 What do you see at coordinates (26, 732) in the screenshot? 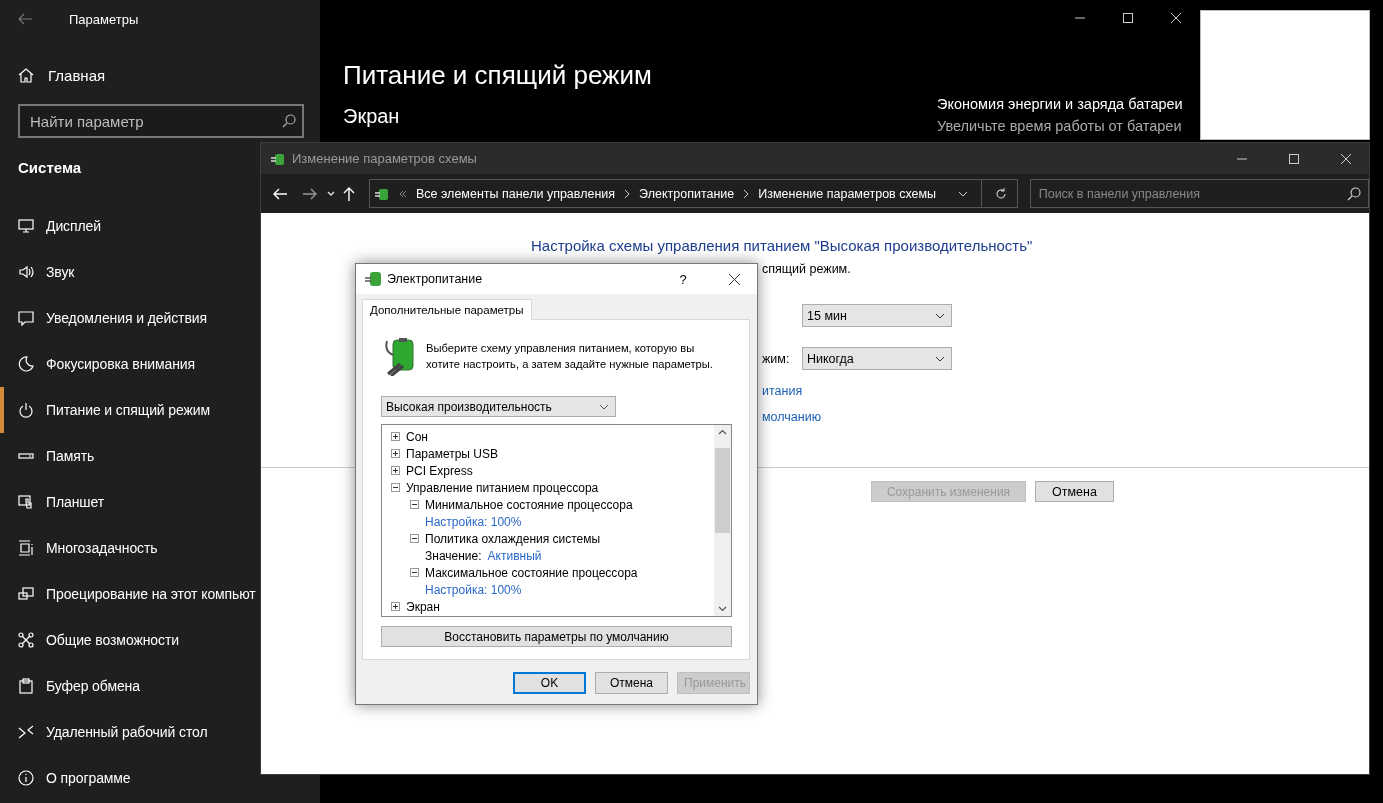
I see `remote-desktop-icon` at bounding box center [26, 732].